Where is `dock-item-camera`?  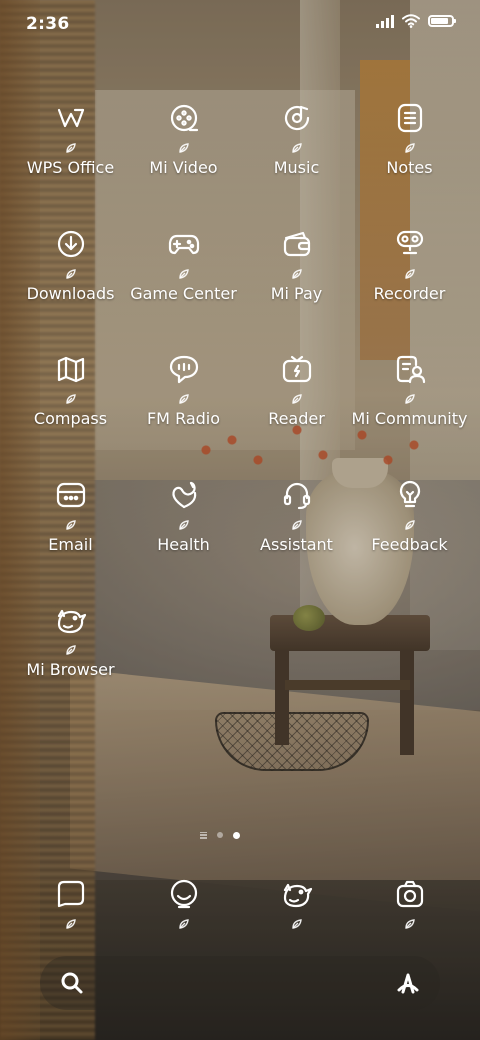
dock-item-camera is located at coordinates (409, 902).